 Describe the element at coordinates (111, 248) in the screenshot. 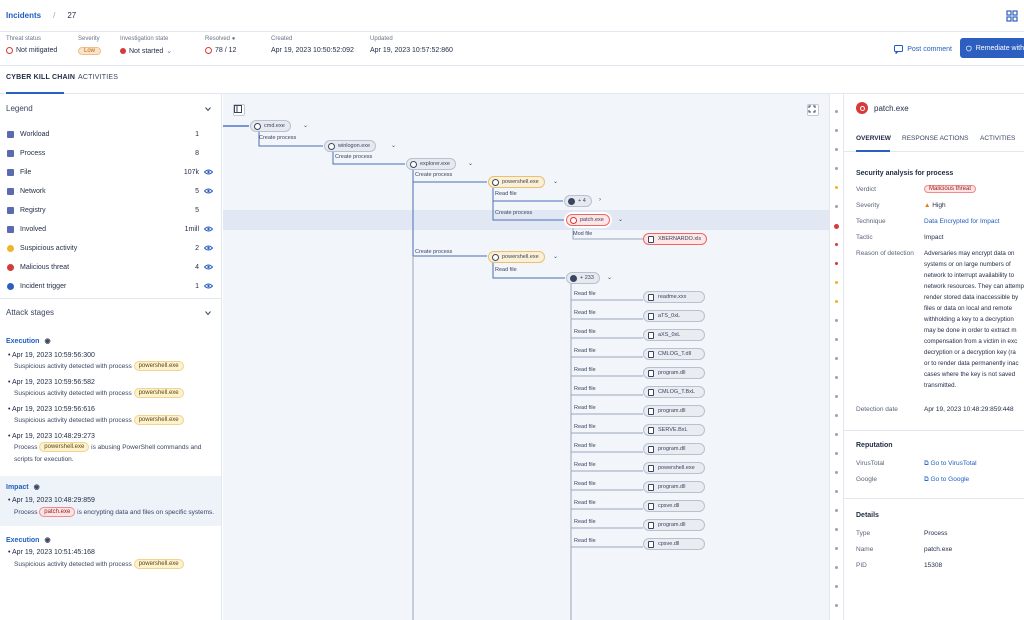

I see `legend-item: Suspicious activity 2` at that location.